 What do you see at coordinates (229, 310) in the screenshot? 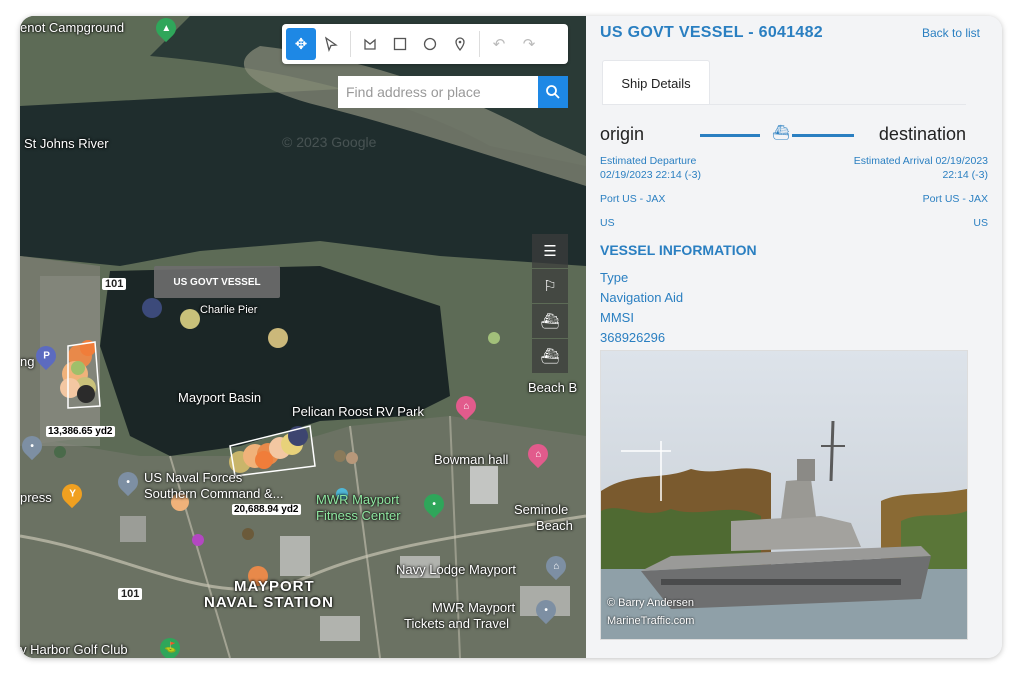
I see `label-charlie-pier: Charlie Pier` at bounding box center [229, 310].